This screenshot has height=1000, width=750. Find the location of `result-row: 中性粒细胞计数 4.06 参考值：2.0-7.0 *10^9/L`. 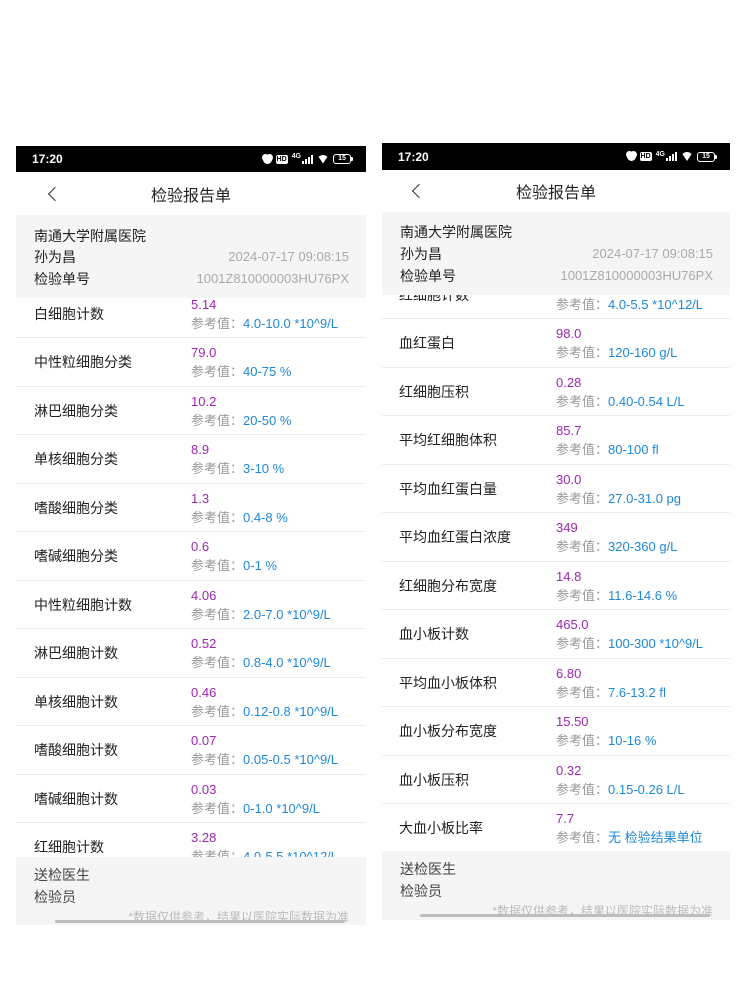

result-row: 中性粒细胞计数 4.06 参考值：2.0-7.0 *10^9/L is located at coordinates (191, 605).